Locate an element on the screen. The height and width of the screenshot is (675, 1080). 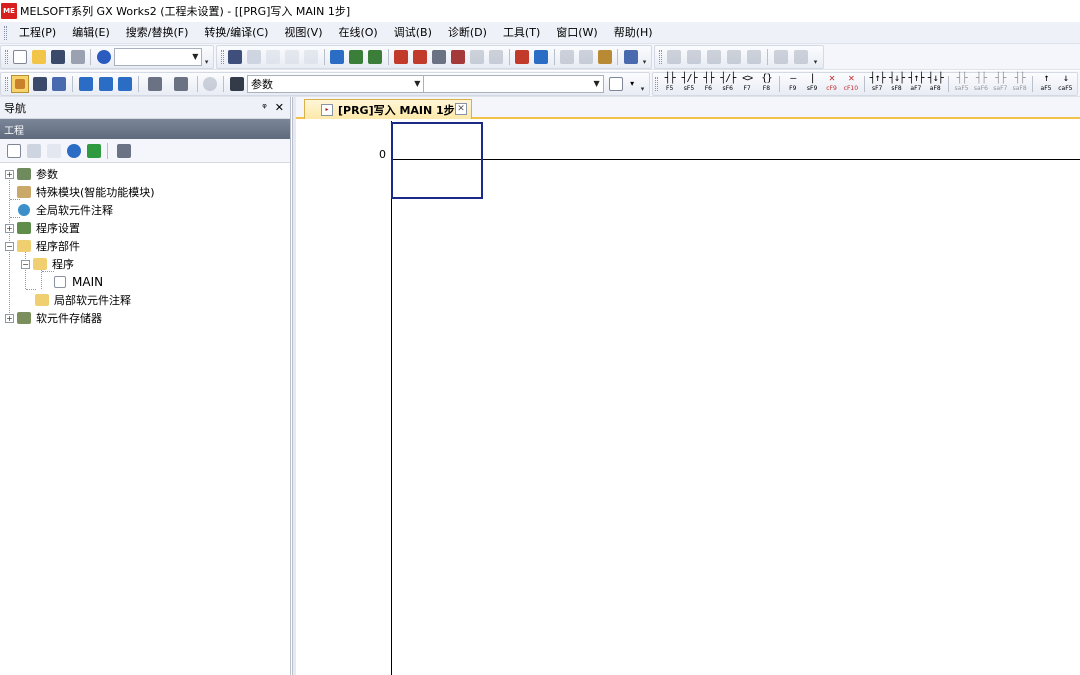
verify-icon is located at coordinates (439, 57).